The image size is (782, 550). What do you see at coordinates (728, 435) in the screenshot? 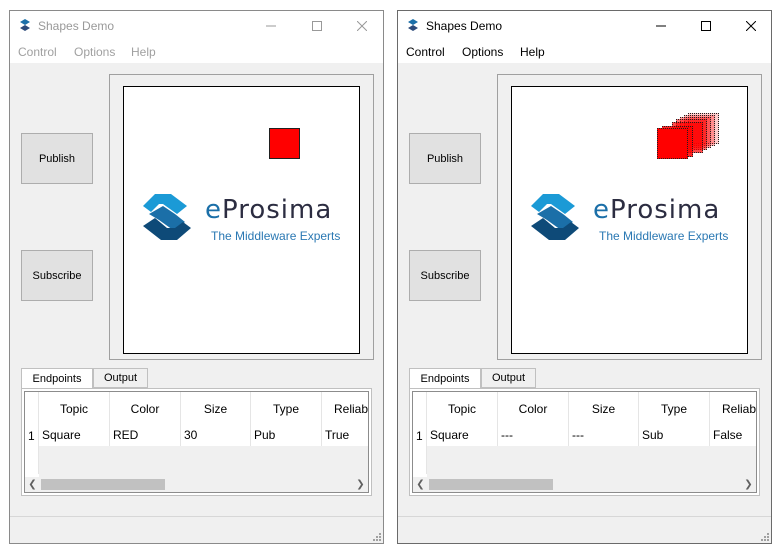
I see `cell-reliable: False` at bounding box center [728, 435].